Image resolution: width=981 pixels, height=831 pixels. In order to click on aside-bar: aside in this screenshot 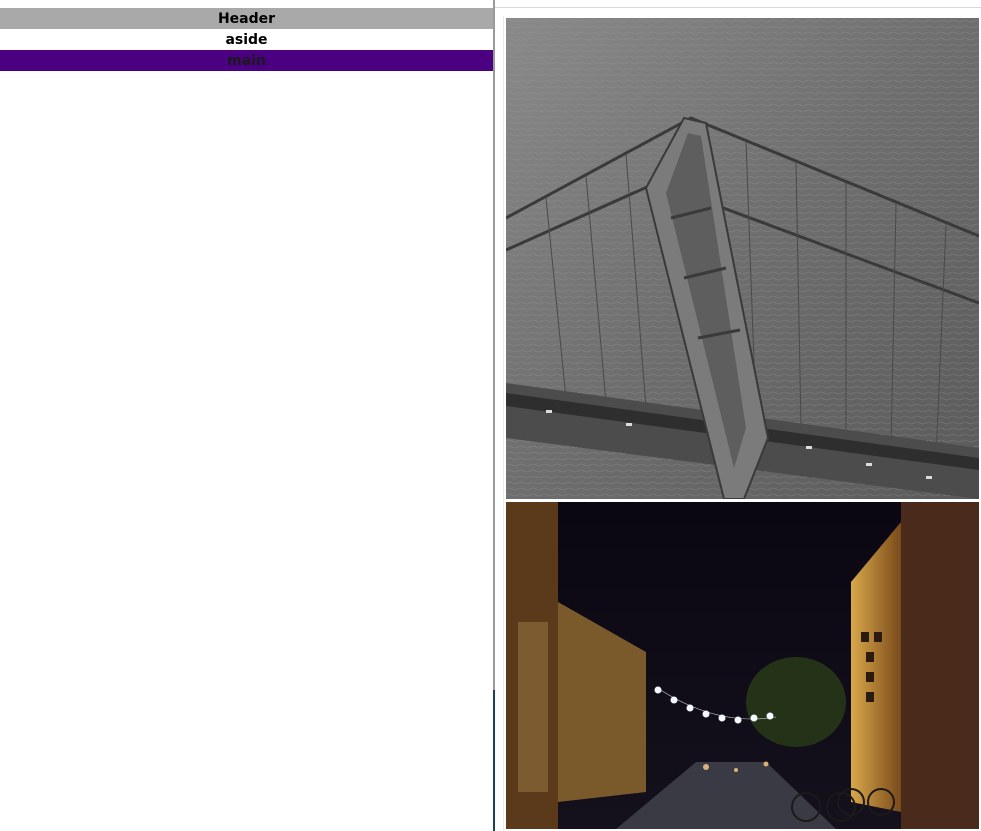, I will do `click(246, 39)`.